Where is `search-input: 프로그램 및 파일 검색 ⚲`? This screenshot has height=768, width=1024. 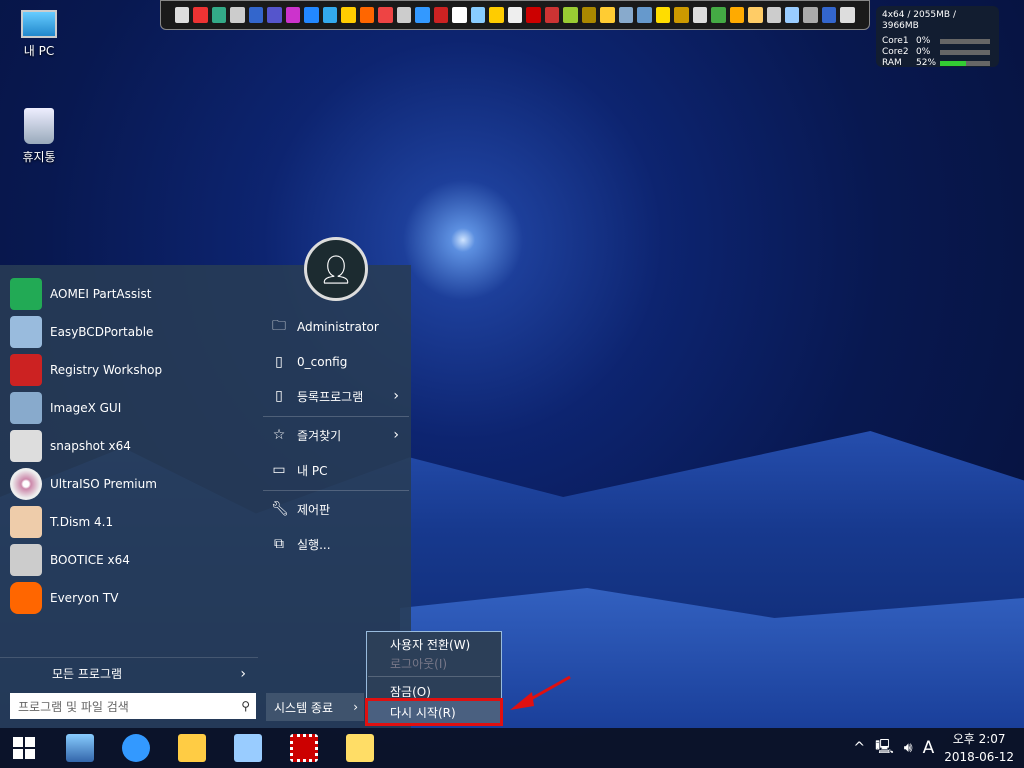 search-input: 프로그램 및 파일 검색 ⚲ is located at coordinates (133, 706).